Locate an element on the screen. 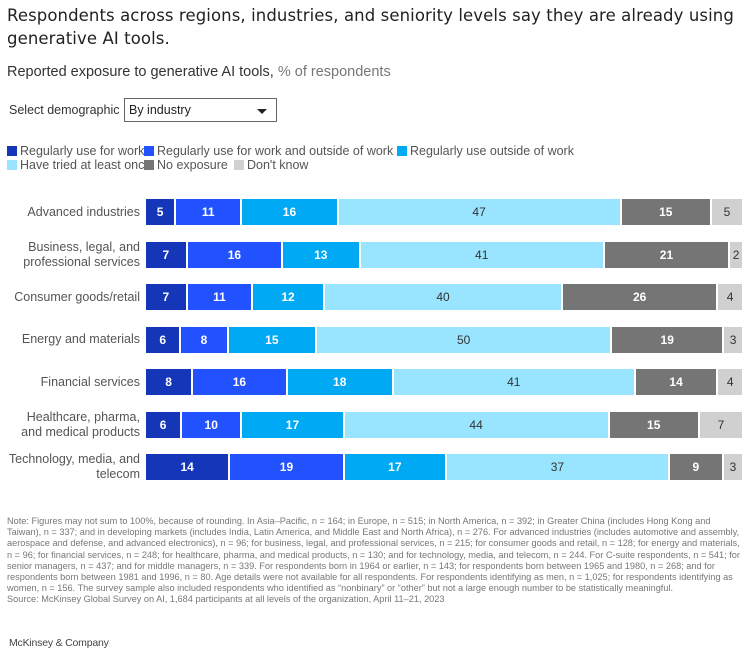  category-label: Energy and materials is located at coordinates (81, 339).